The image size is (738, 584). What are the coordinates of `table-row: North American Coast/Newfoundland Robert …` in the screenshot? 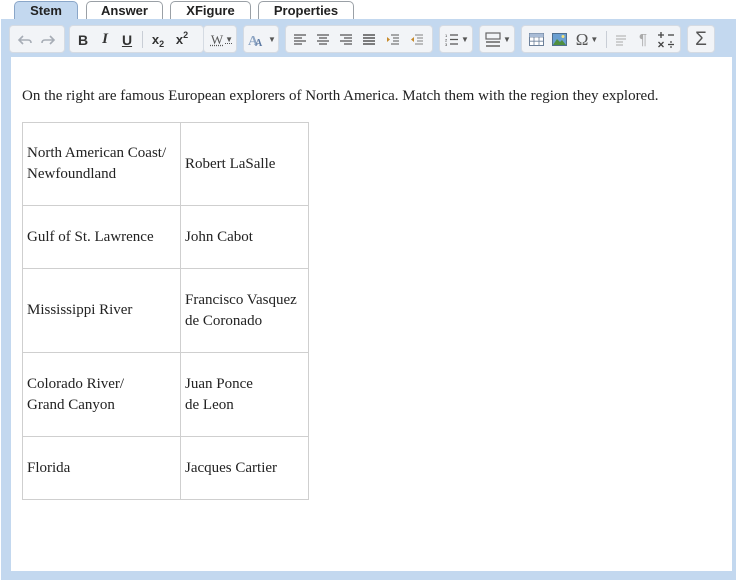 It's located at (165, 164).